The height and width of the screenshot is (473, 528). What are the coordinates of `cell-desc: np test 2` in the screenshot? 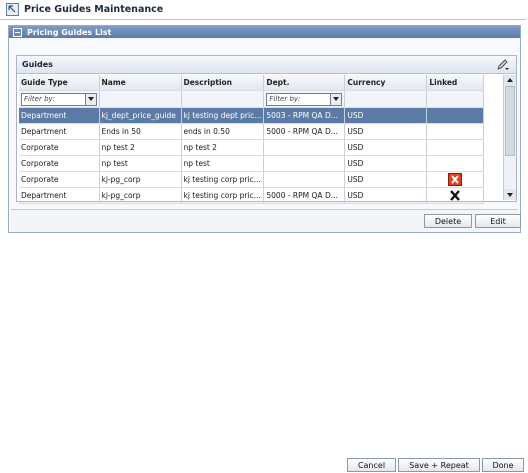 It's located at (223, 147).